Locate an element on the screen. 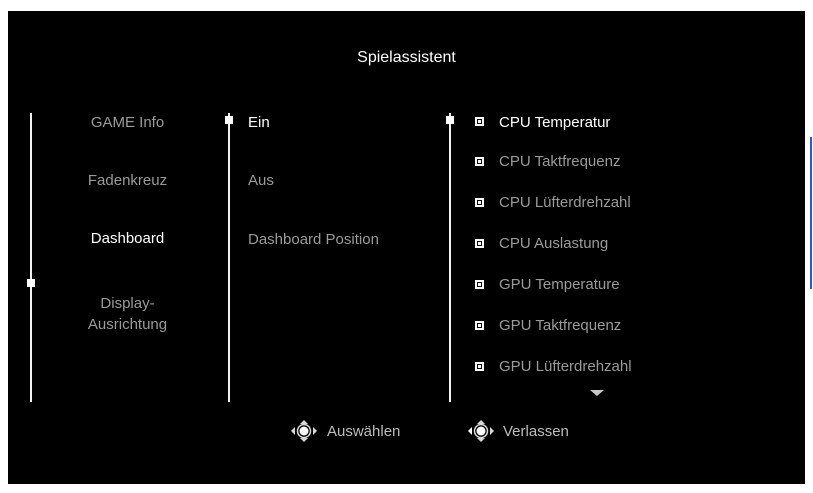  checkbox-gpu-lufterdrehzahl is located at coordinates (479, 366).